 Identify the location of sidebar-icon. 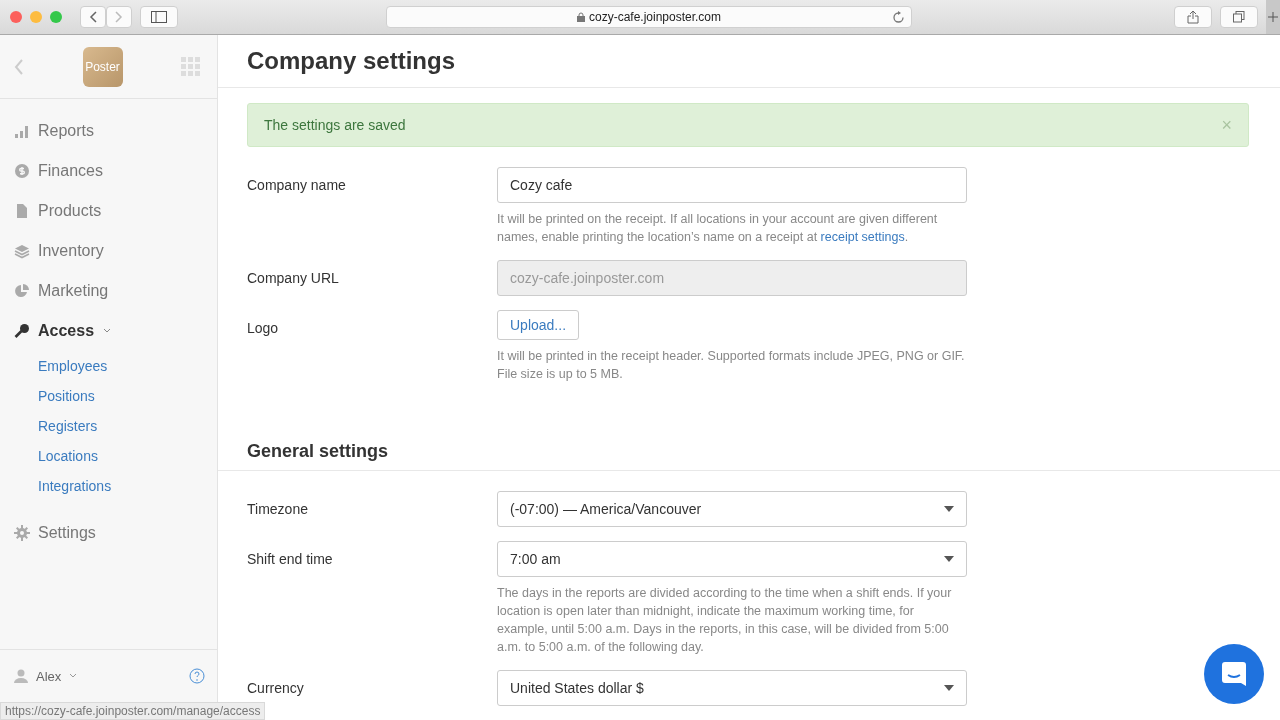
(159, 17).